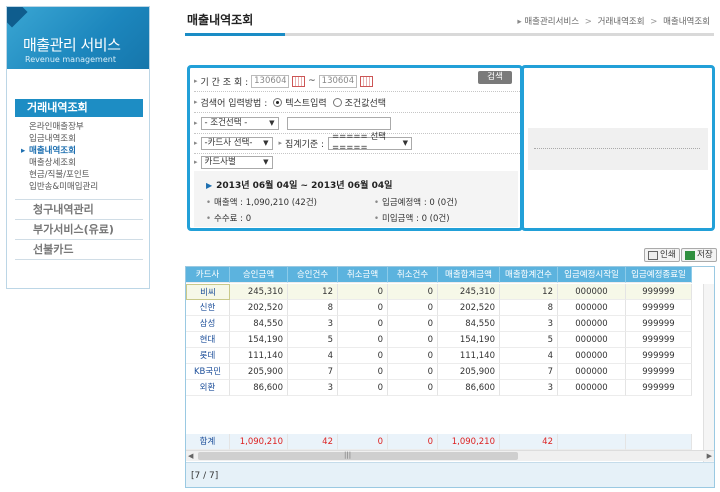  Describe the element at coordinates (312, 81) in the screenshot. I see `date-range-tilde: ~` at that location.